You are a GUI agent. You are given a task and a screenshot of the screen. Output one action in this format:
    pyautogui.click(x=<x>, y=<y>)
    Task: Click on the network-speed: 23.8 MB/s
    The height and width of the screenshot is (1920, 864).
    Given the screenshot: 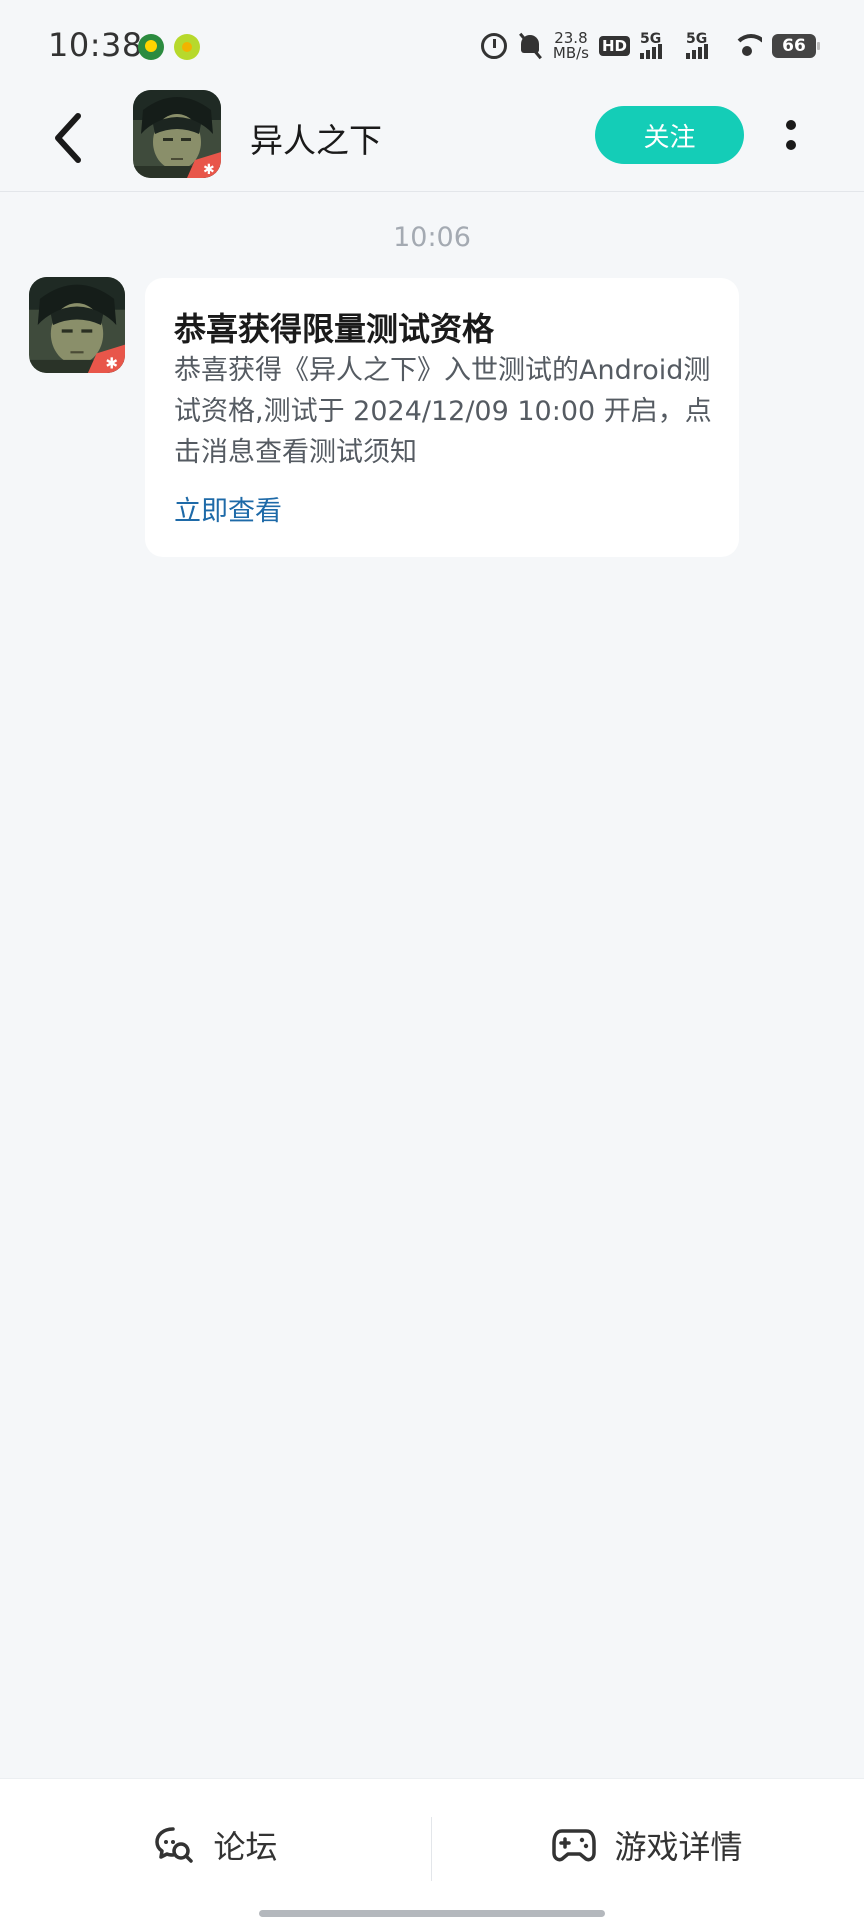 What is the action you would take?
    pyautogui.click(x=571, y=46)
    